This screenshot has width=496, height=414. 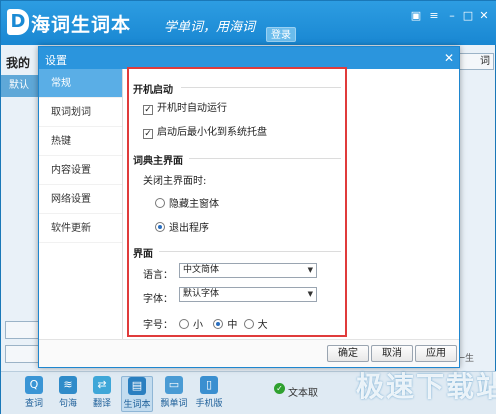 I want to click on maximize-icon: □, so click(x=468, y=16).